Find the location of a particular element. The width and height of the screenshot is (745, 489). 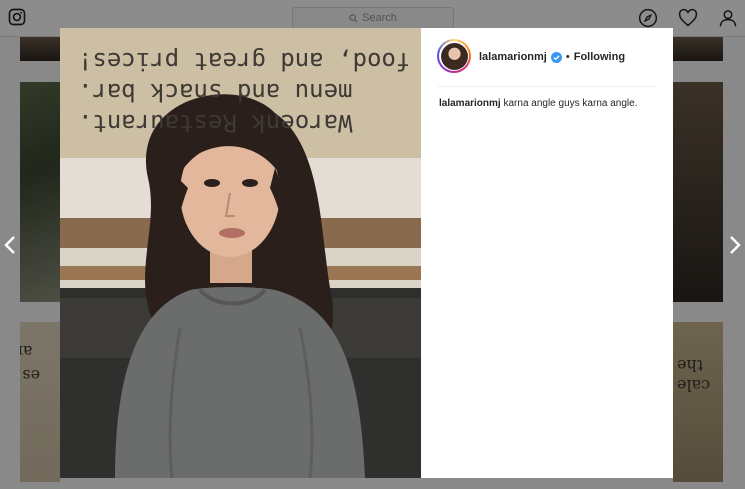

wall-sign-line: food, and great prices! is located at coordinates (244, 61).